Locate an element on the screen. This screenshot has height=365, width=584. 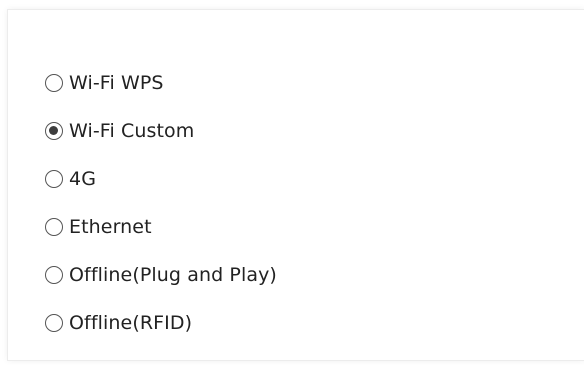
option-label: Ethernet is located at coordinates (110, 227).